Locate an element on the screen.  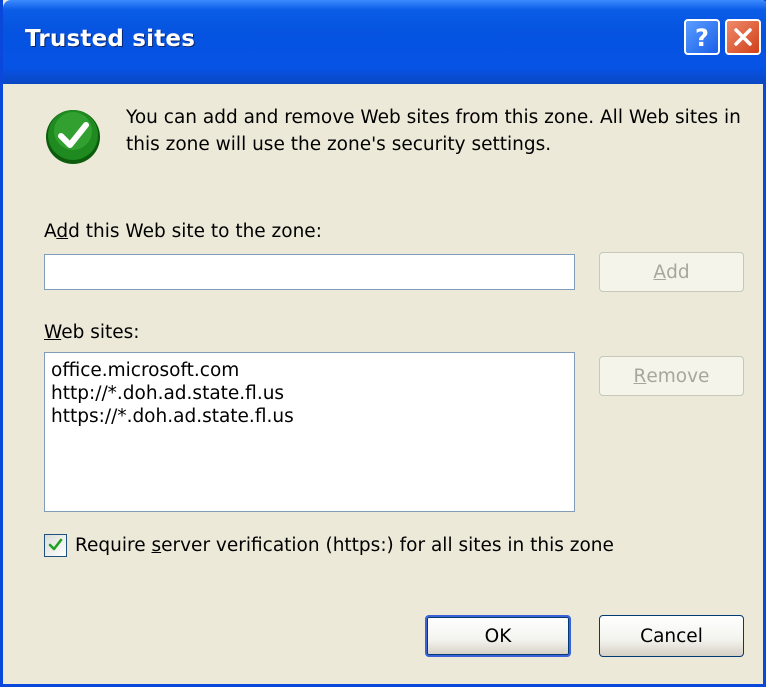
add-button: Add is located at coordinates (671, 272).